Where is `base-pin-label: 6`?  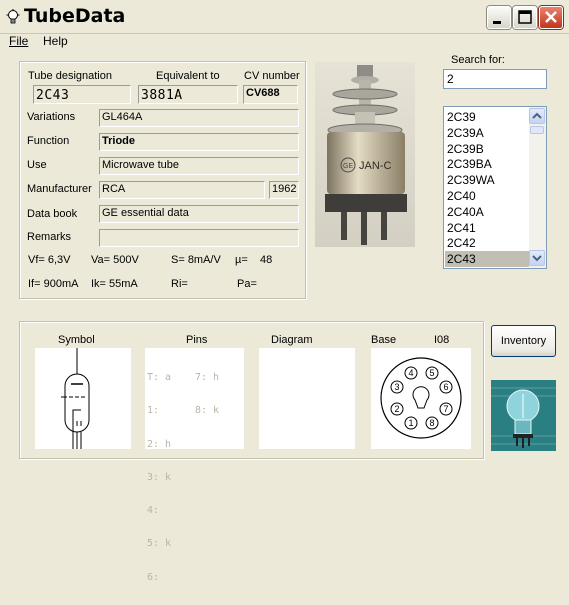 base-pin-label: 6 is located at coordinates (445, 387).